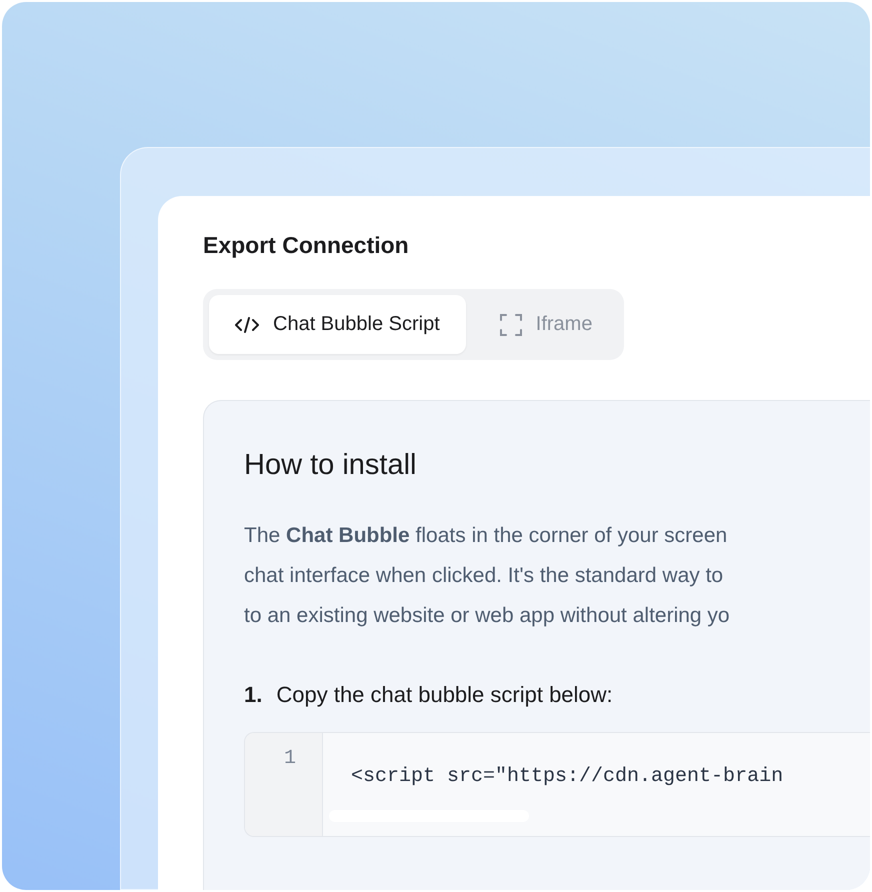  What do you see at coordinates (247, 325) in the screenshot?
I see `code-icon` at bounding box center [247, 325].